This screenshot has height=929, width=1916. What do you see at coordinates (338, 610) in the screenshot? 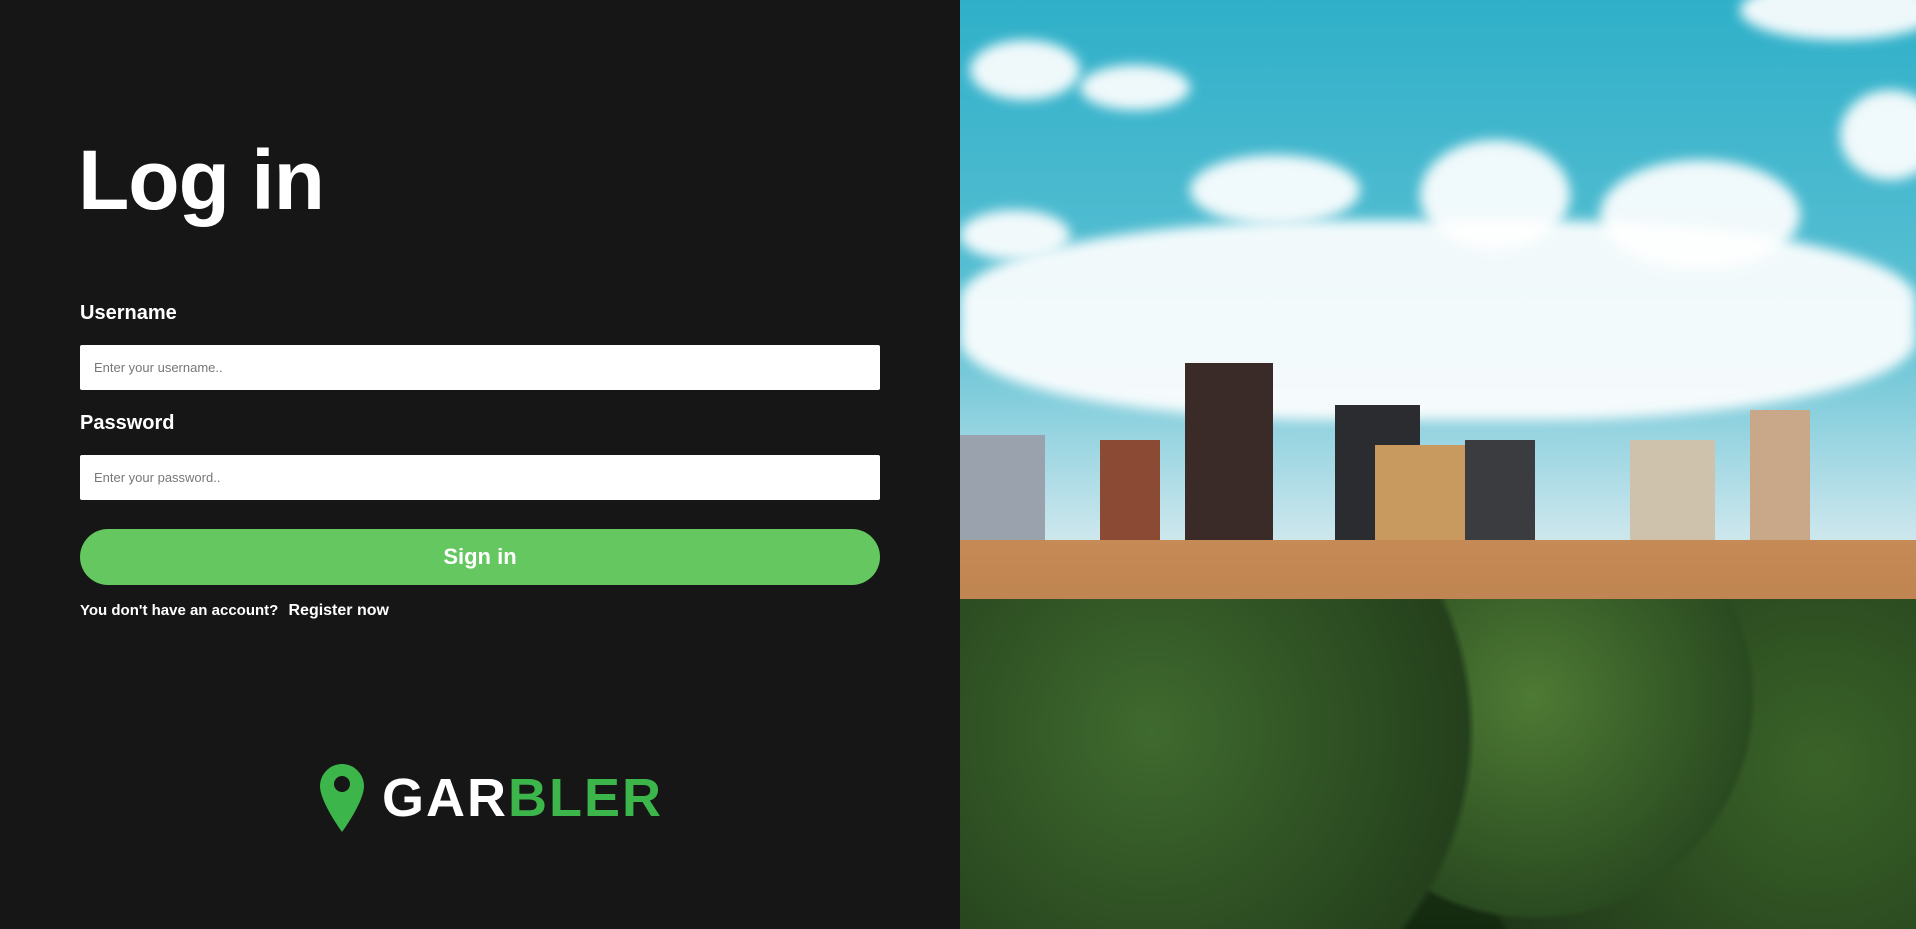
I see `register-link: Register now` at bounding box center [338, 610].